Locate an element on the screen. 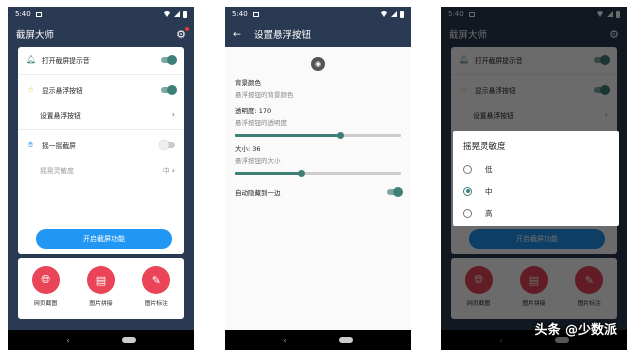  setting-hint: 悬浮按钮的大小 is located at coordinates (258, 161).